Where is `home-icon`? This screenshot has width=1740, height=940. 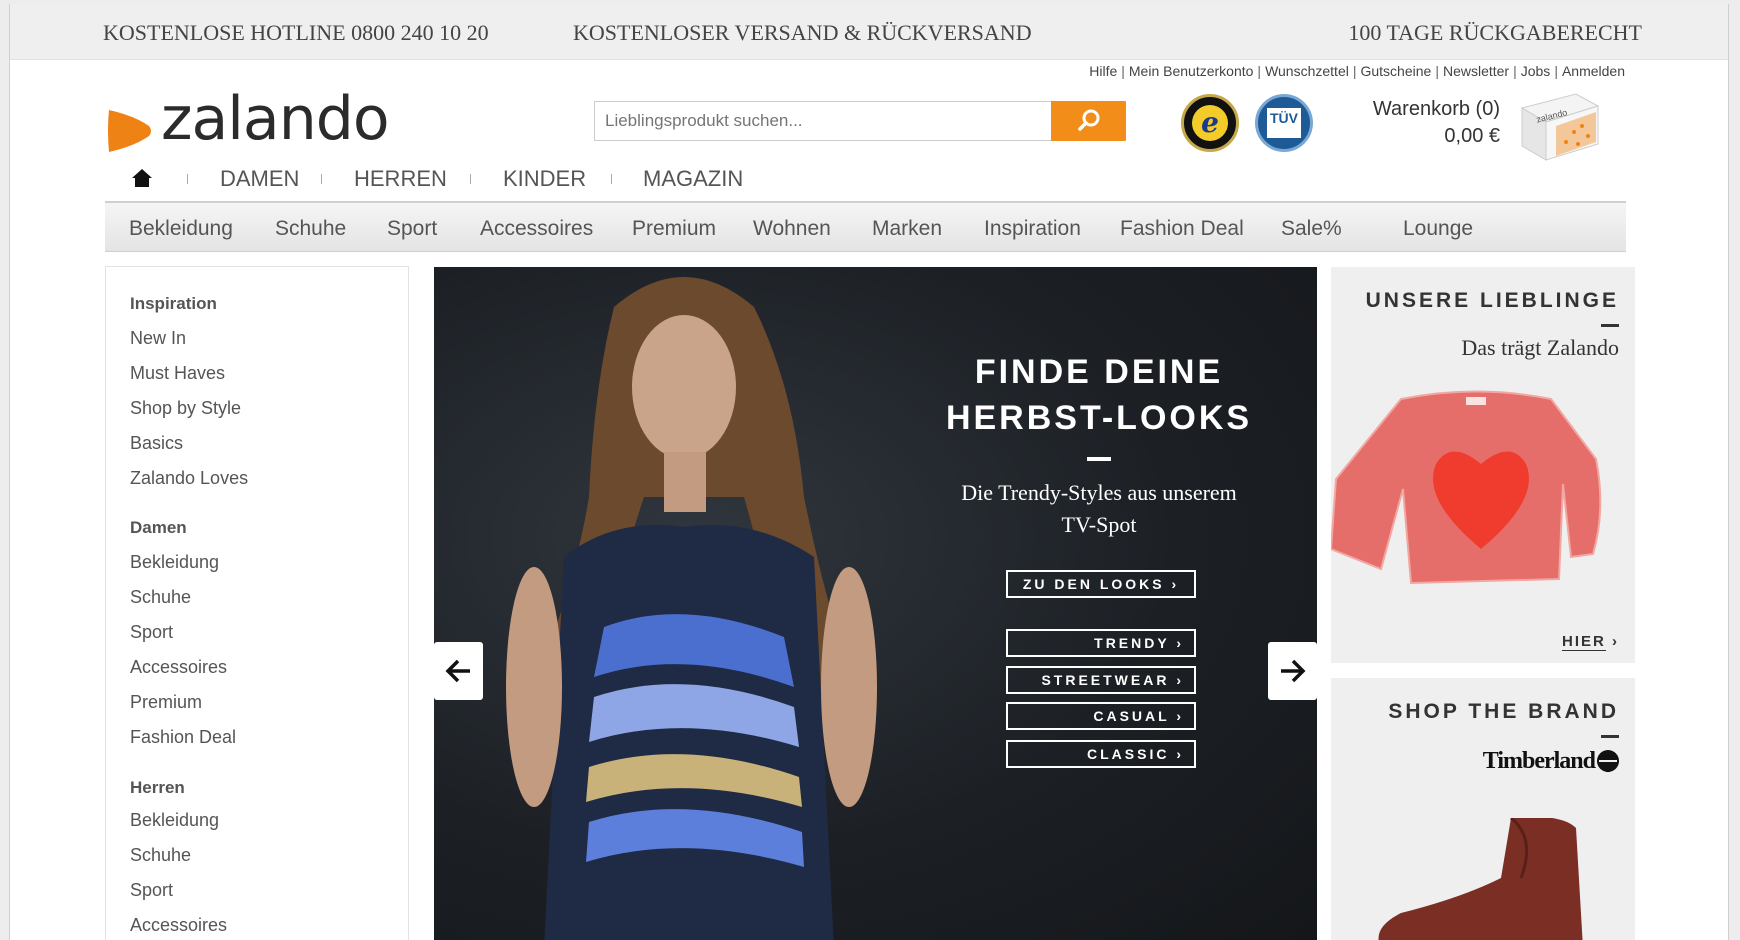
home-icon is located at coordinates (142, 178).